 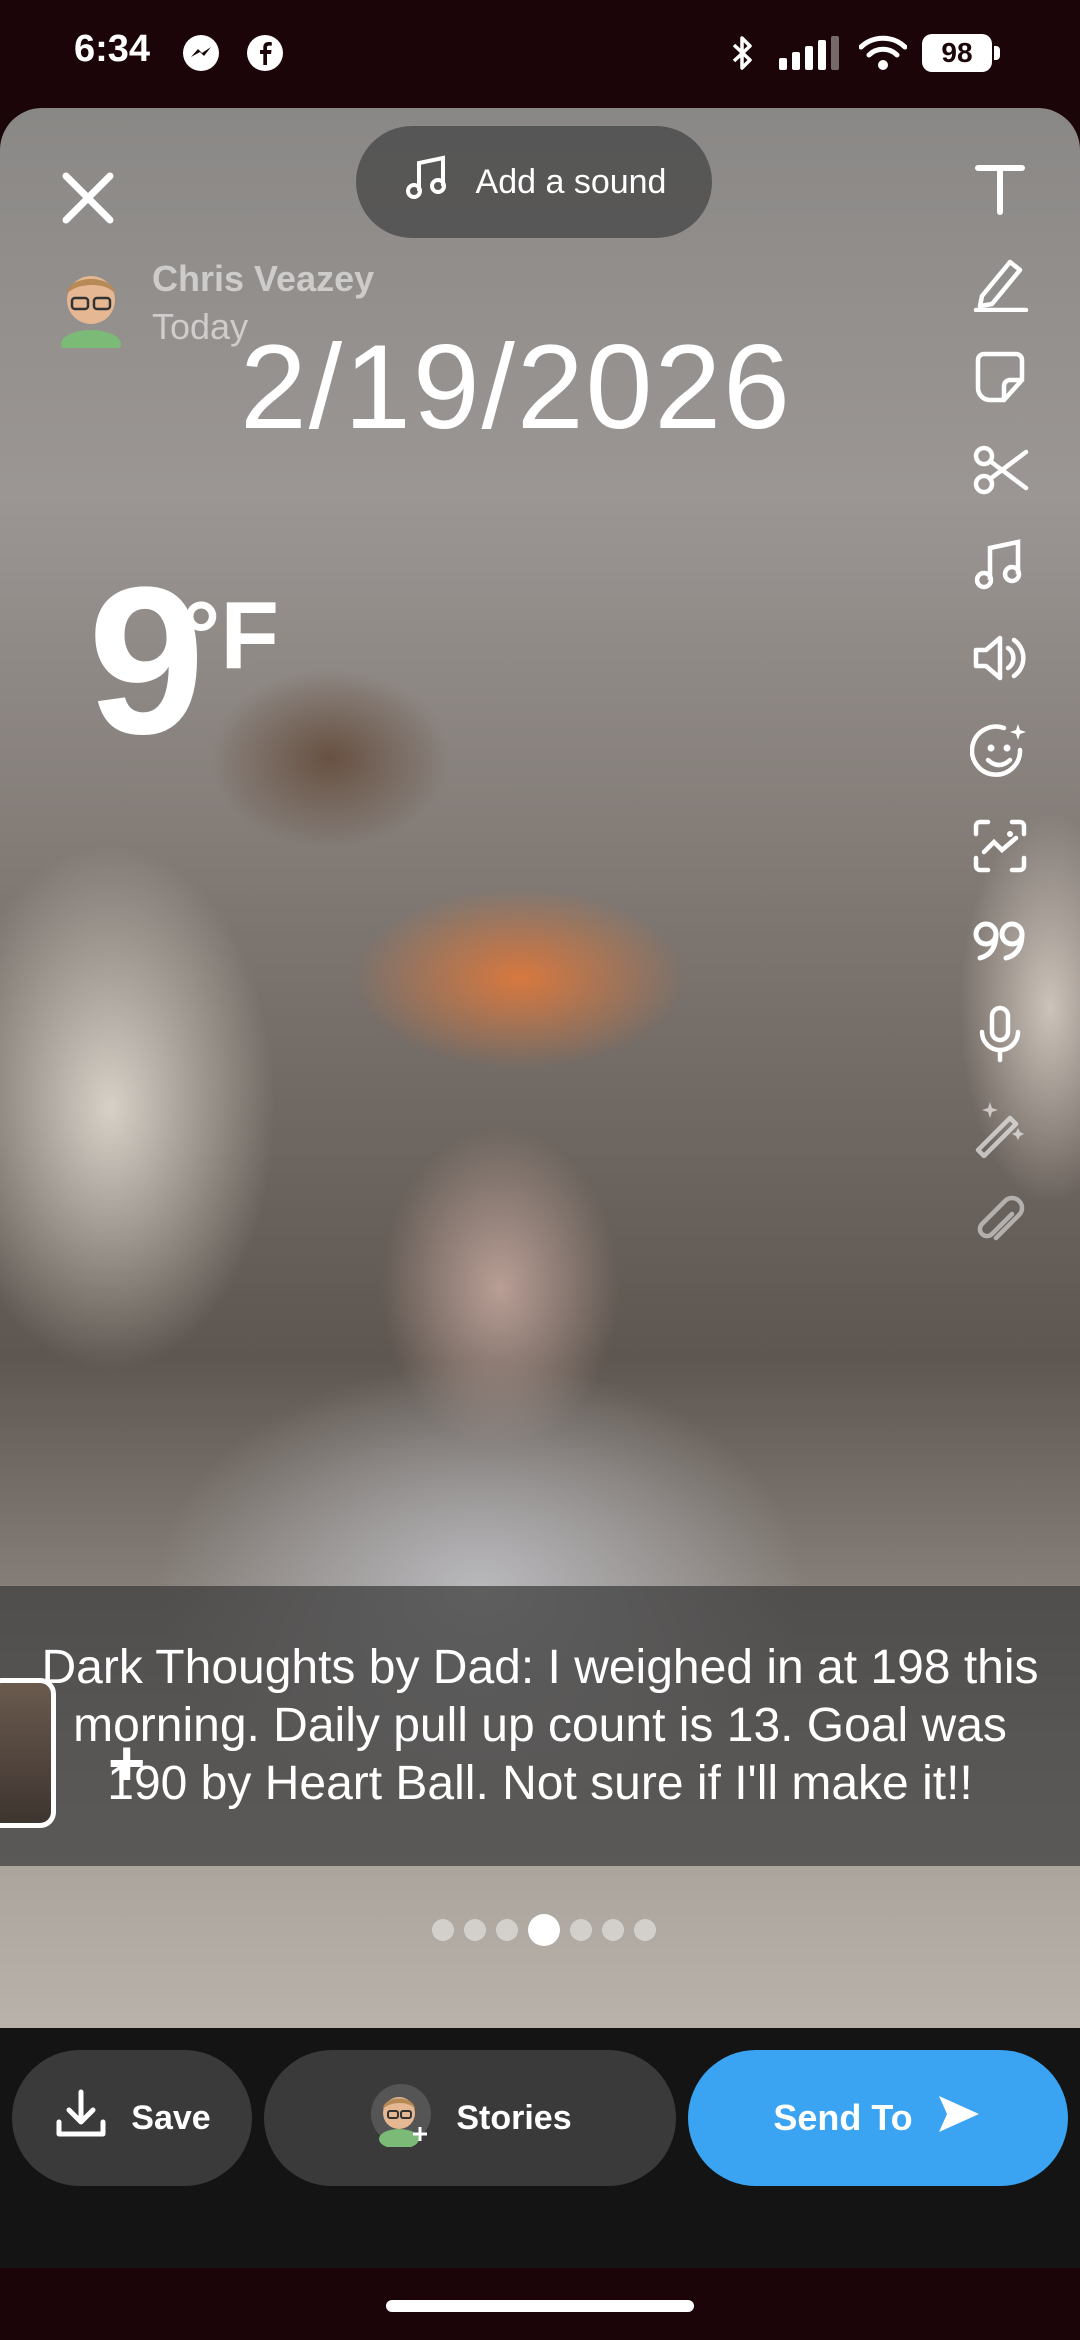 What do you see at coordinates (28, 1753) in the screenshot?
I see `snap-thumbnail` at bounding box center [28, 1753].